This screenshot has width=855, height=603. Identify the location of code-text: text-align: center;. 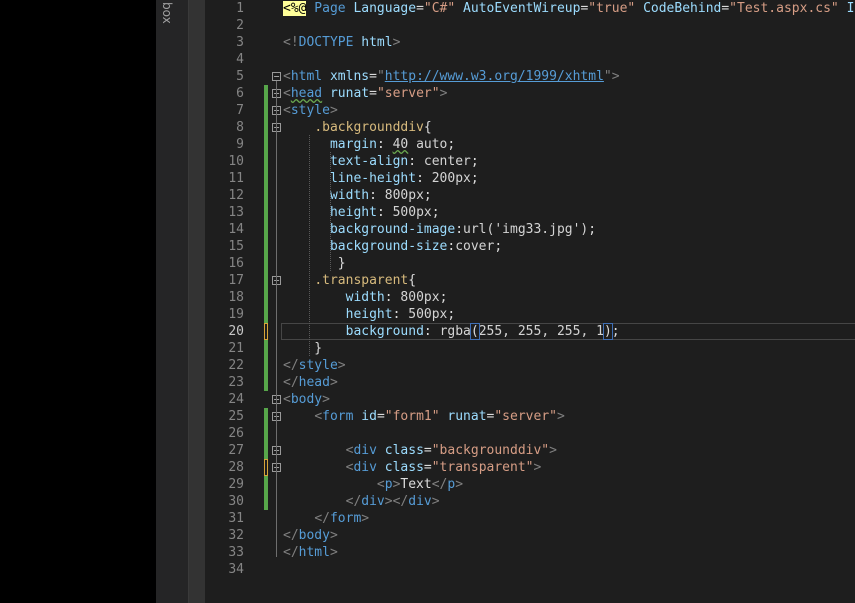
(404, 161).